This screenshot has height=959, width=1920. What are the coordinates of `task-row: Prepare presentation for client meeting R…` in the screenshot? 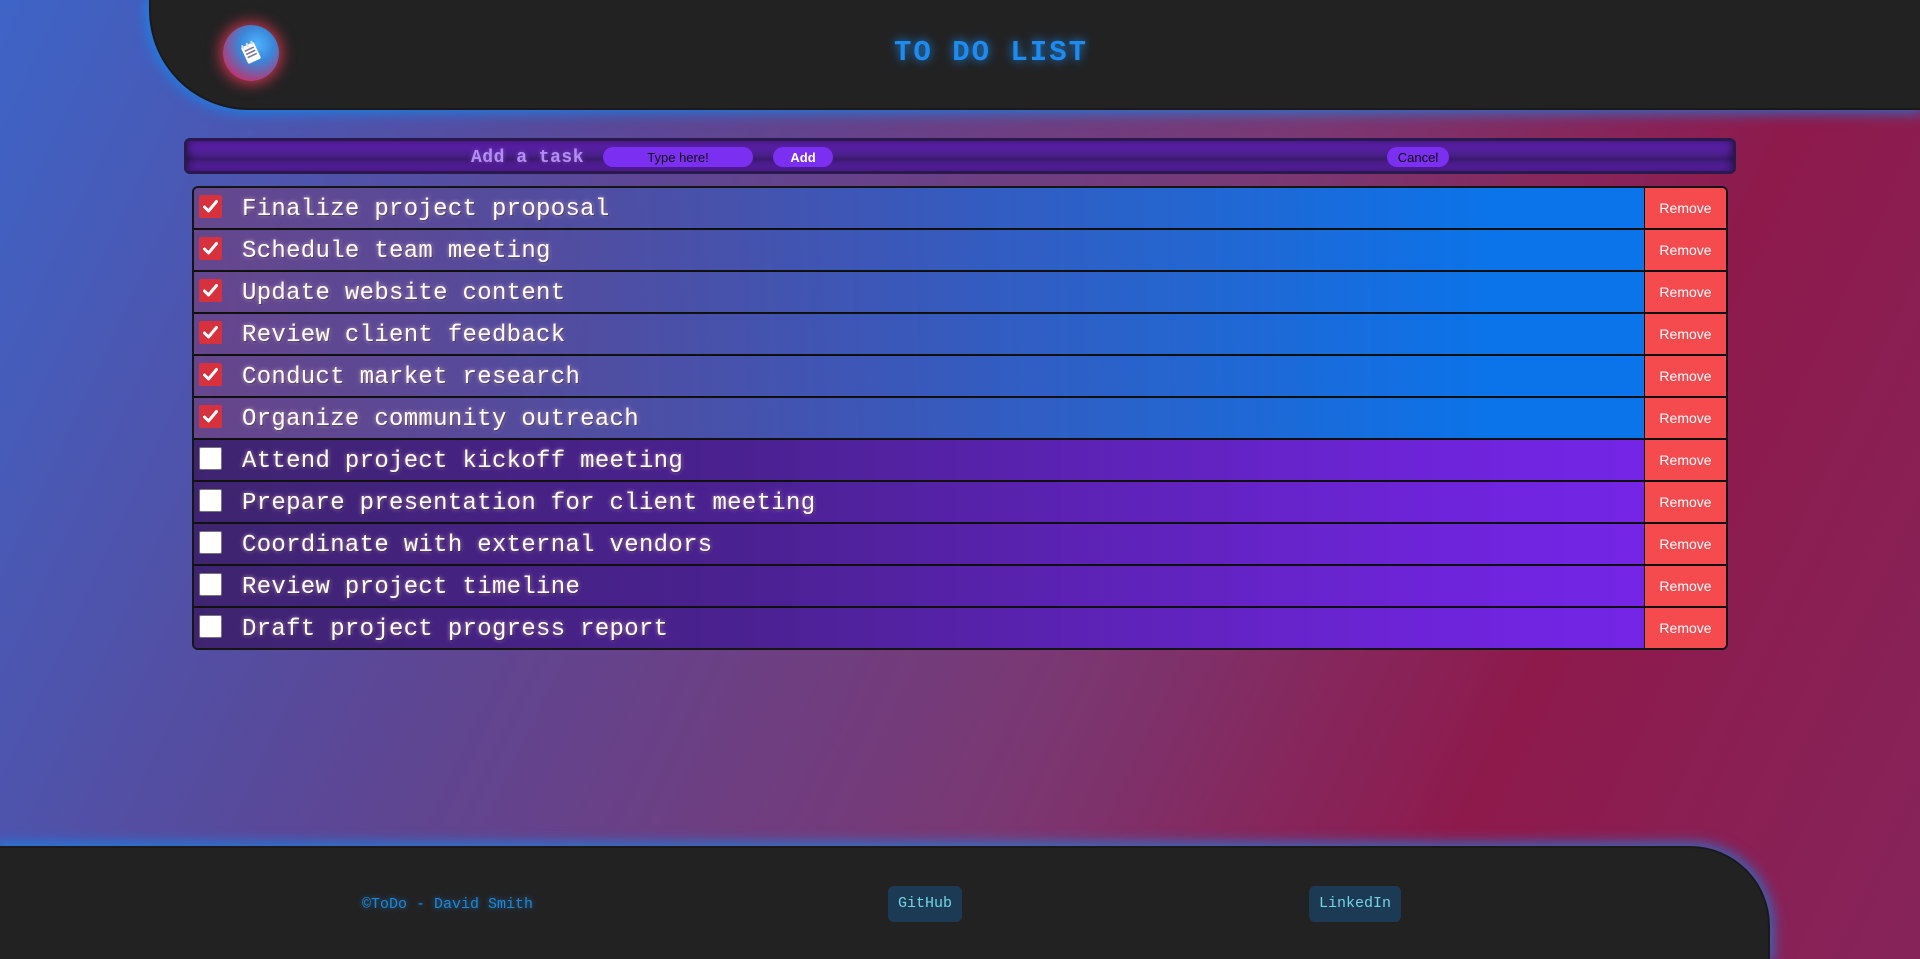 It's located at (960, 503).